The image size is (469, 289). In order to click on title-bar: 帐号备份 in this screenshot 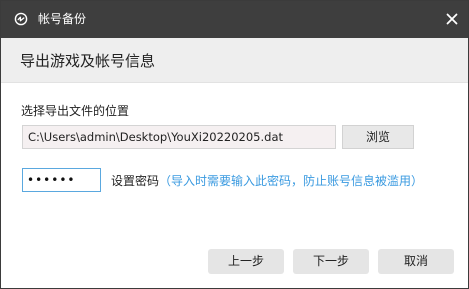, I will do `click(234, 19)`.